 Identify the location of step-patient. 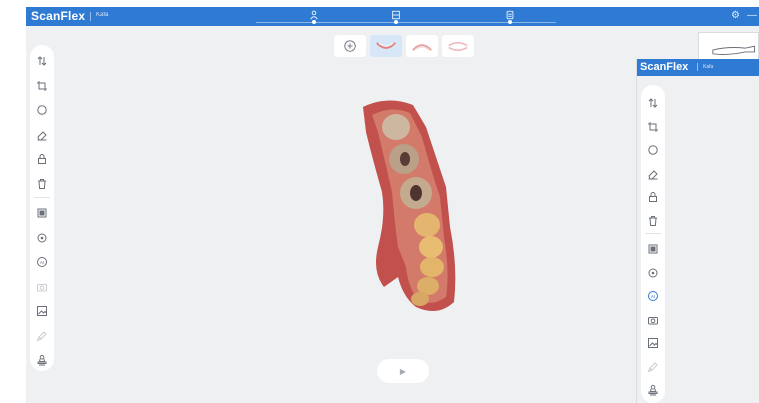
(314, 17).